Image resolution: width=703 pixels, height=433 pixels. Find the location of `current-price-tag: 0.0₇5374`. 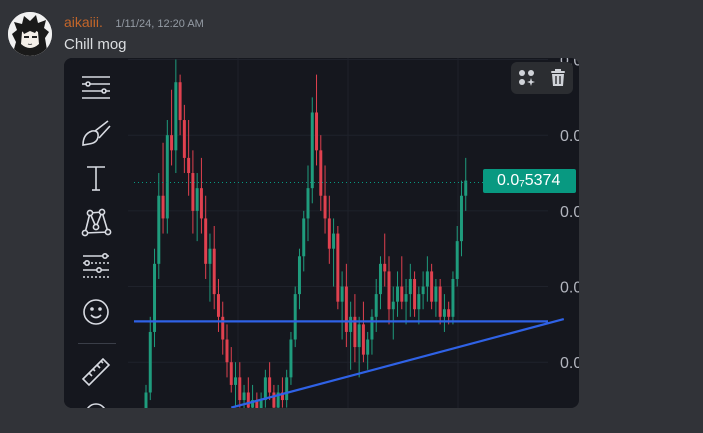

current-price-tag: 0.0₇5374 is located at coordinates (529, 181).